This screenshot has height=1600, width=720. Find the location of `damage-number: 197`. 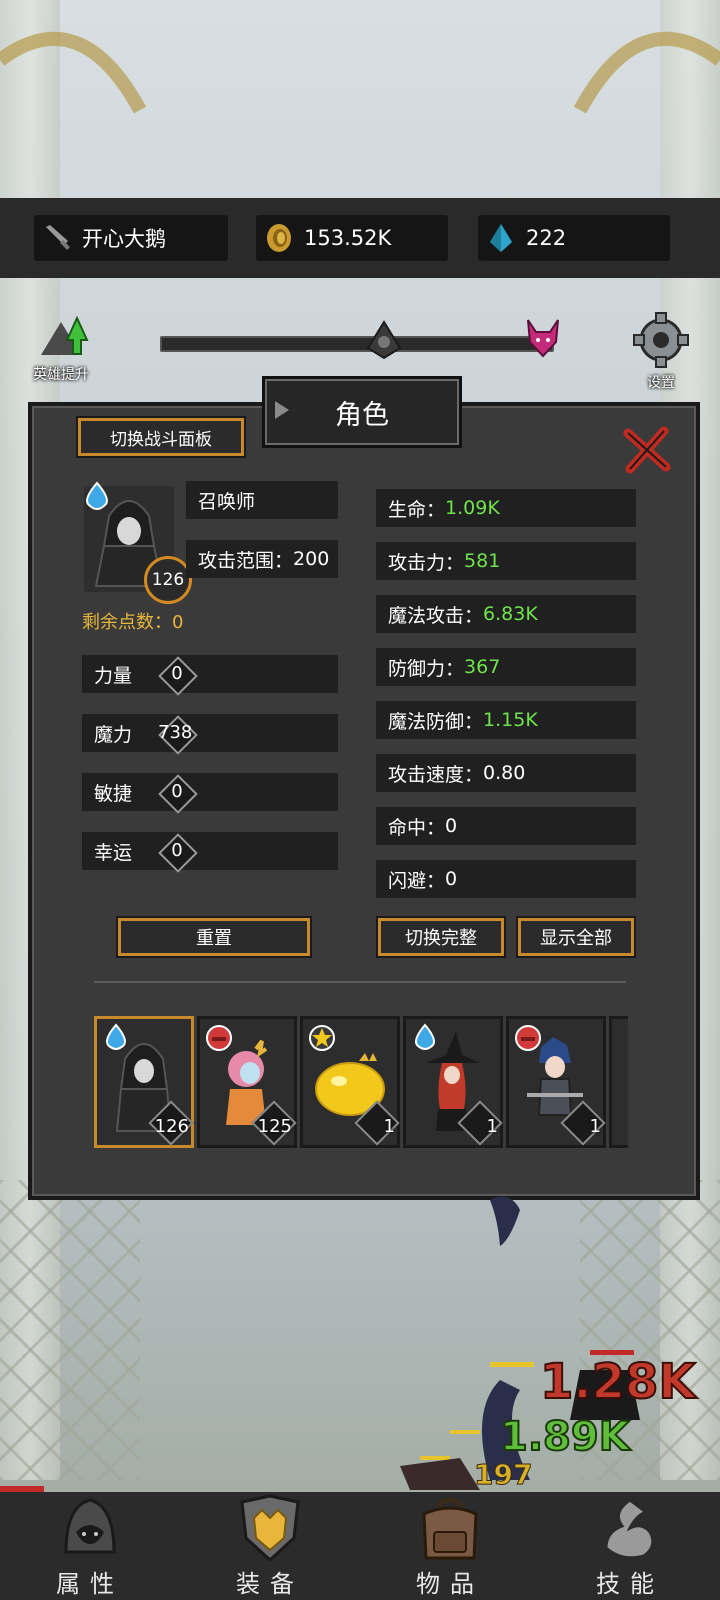

damage-number: 197 is located at coordinates (503, 1475).